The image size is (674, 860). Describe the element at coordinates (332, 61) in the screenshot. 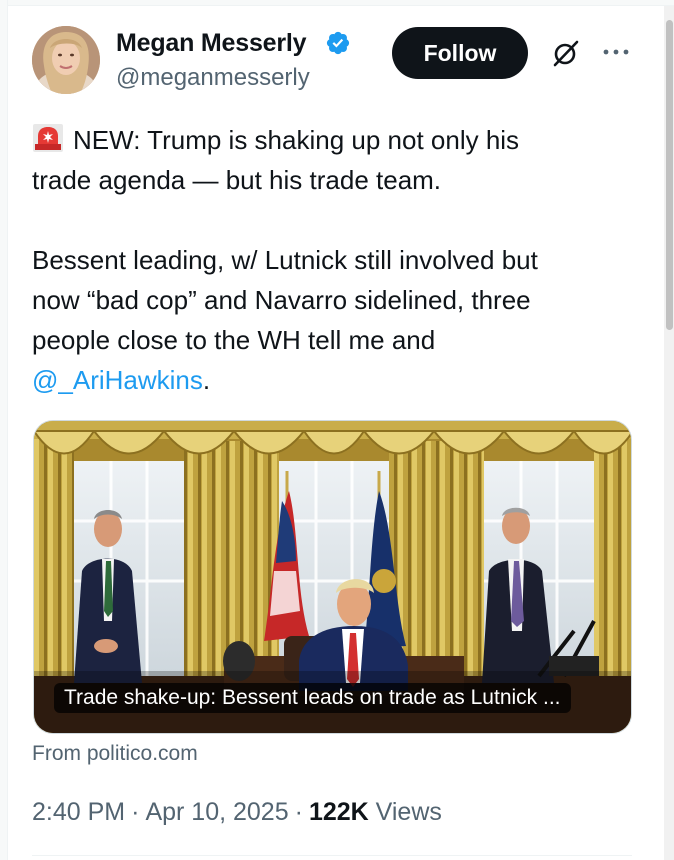

I see `tweet-header: Megan Messerly @meganmesserly Follow` at that location.